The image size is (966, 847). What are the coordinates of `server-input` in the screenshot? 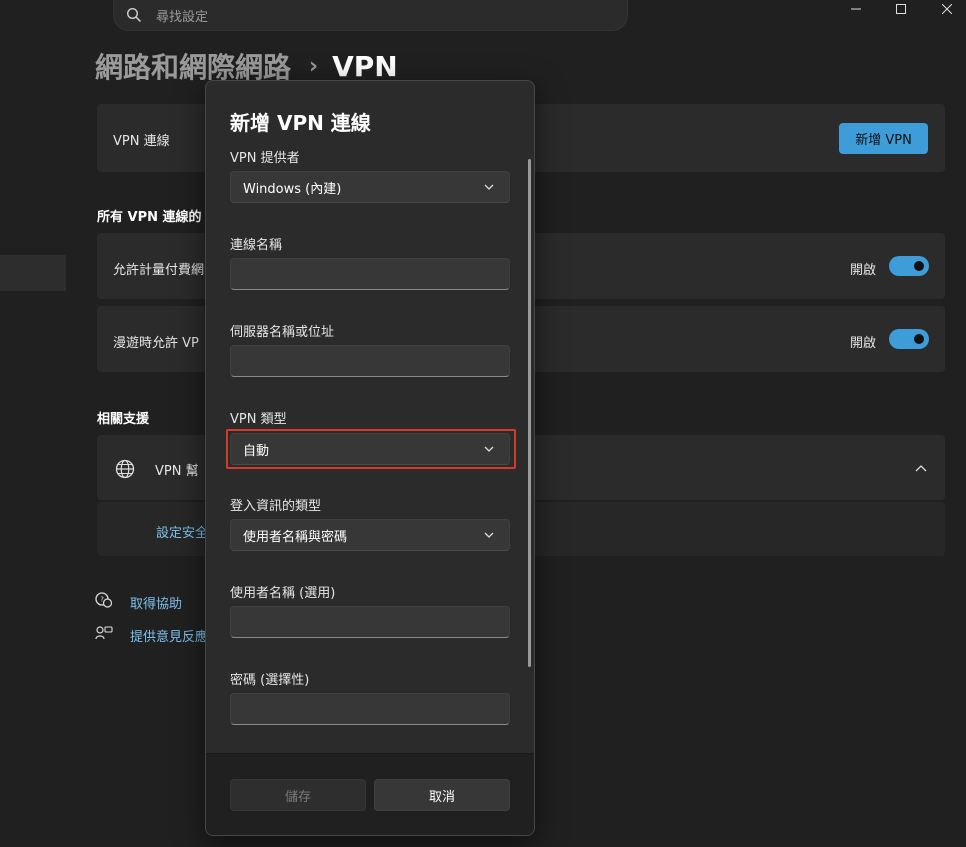 It's located at (370, 361).